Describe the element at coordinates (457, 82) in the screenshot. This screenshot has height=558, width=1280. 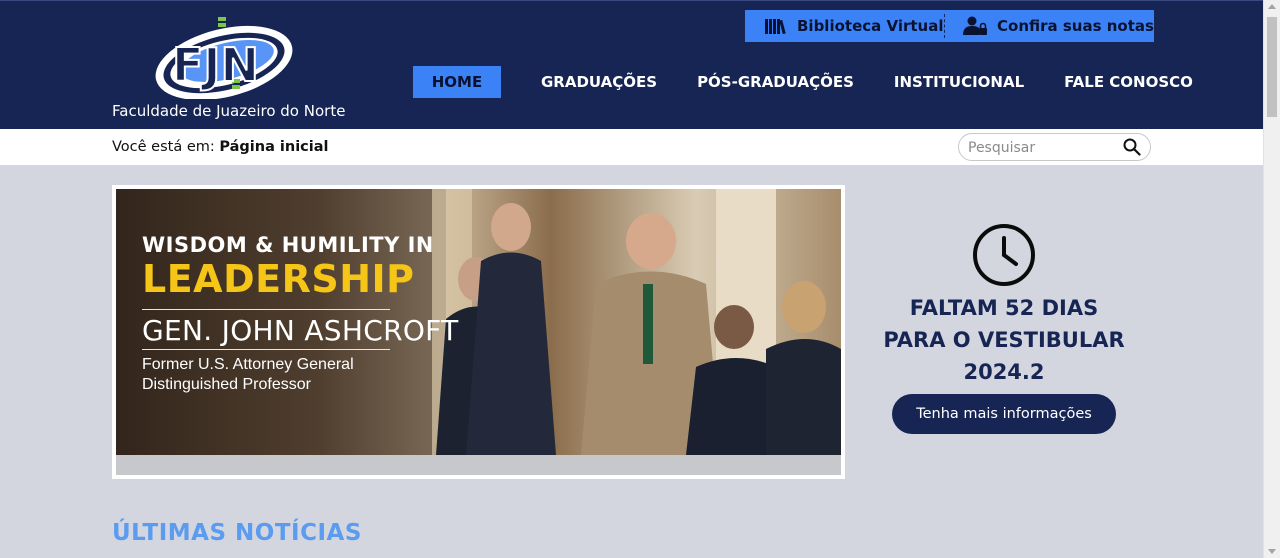
I see `nav-home: HOME` at that location.